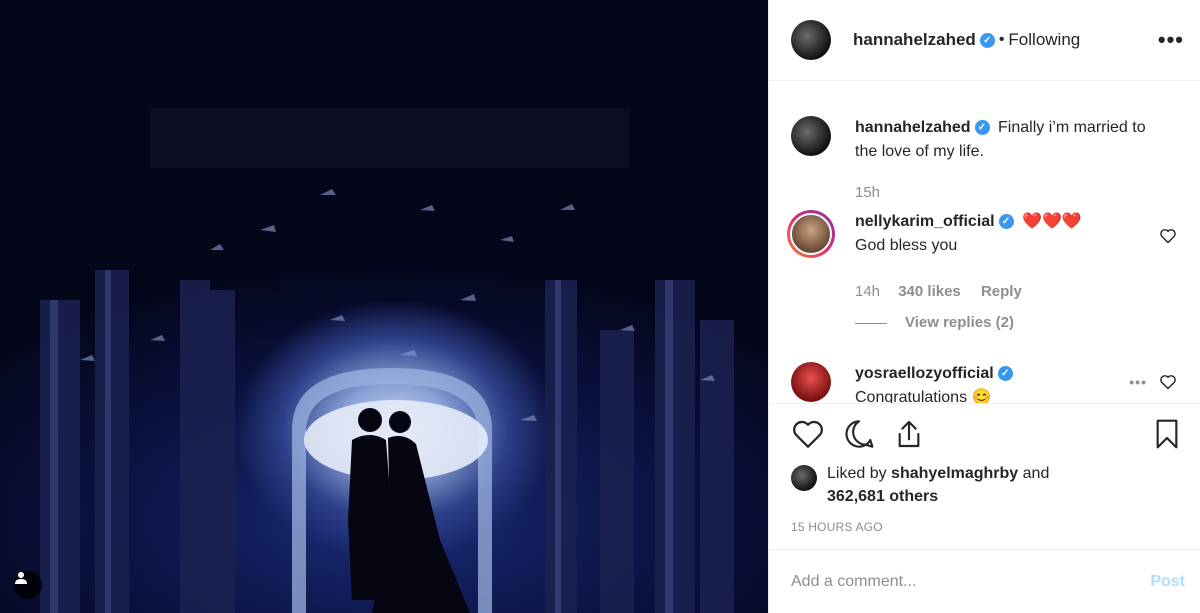 The image size is (1200, 613). What do you see at coordinates (923, 396) in the screenshot?
I see `comment-text: Congratulations 😊` at bounding box center [923, 396].